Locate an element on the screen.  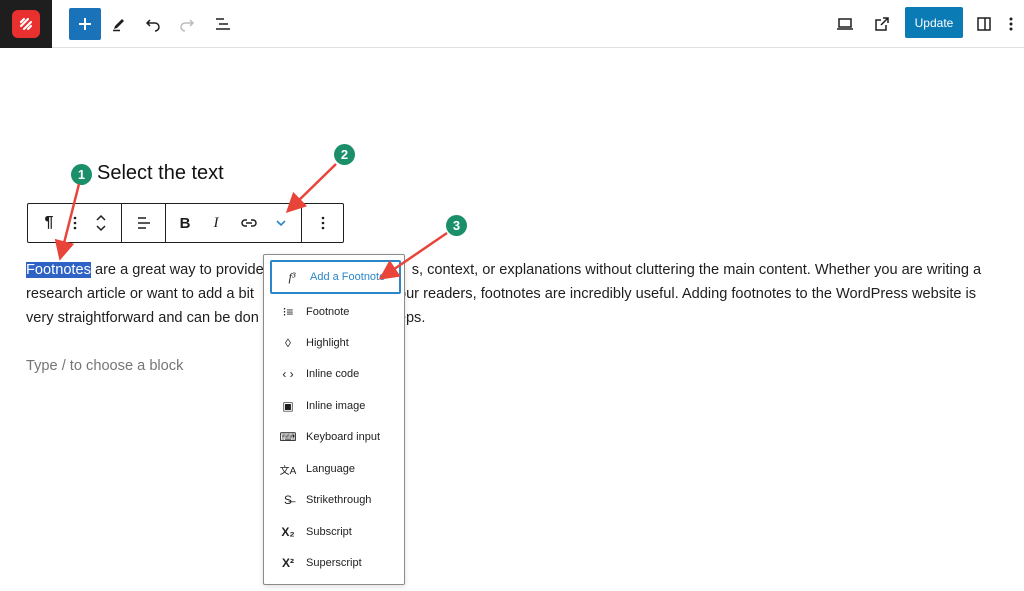
block-options-button is located at coordinates (323, 223).